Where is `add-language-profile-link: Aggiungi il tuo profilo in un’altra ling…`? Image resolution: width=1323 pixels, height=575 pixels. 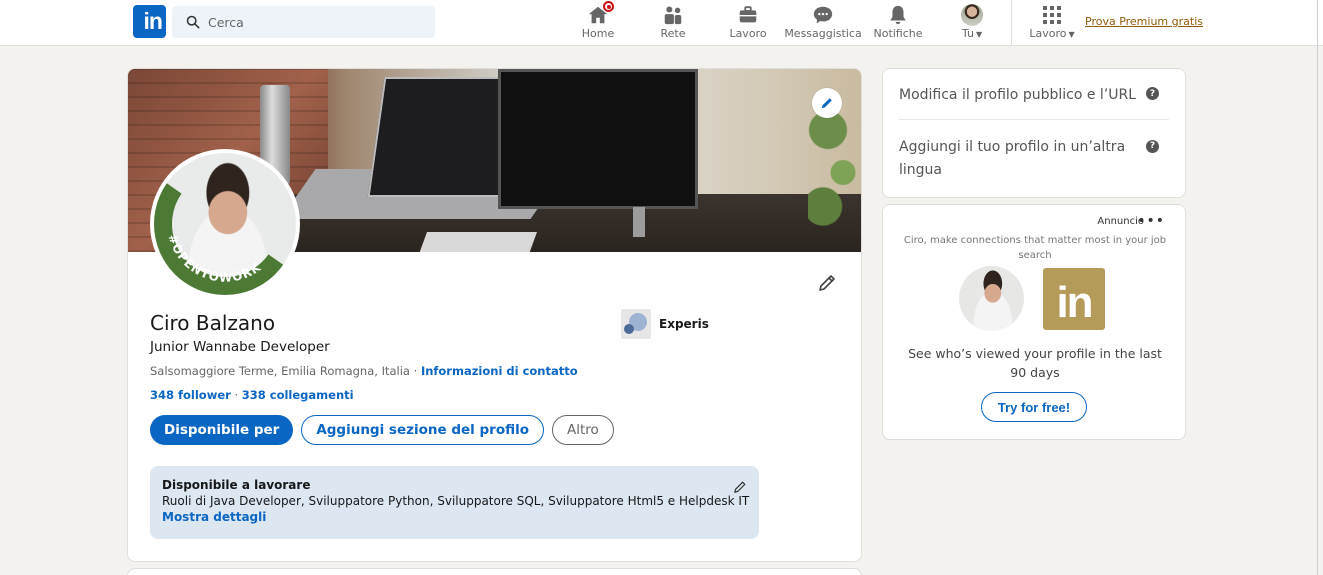
add-language-profile-link: Aggiungi il tuo profilo in un’altra ling… is located at coordinates (1034, 150).